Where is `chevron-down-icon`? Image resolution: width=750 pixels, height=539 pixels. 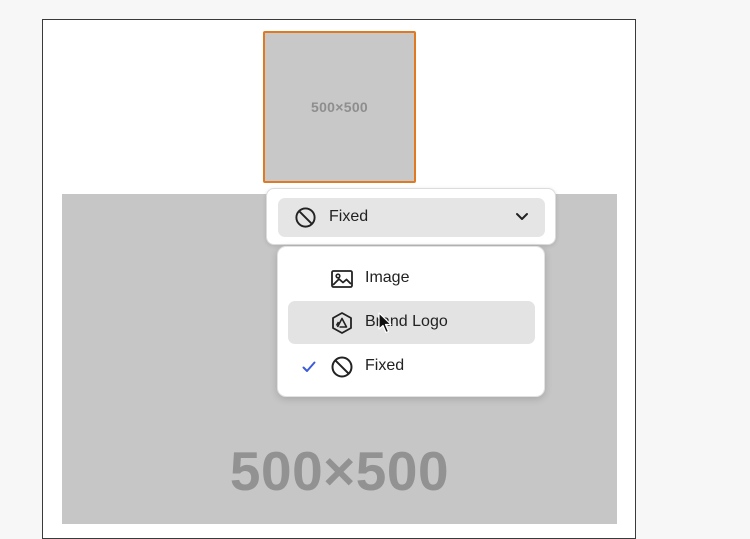 chevron-down-icon is located at coordinates (522, 217).